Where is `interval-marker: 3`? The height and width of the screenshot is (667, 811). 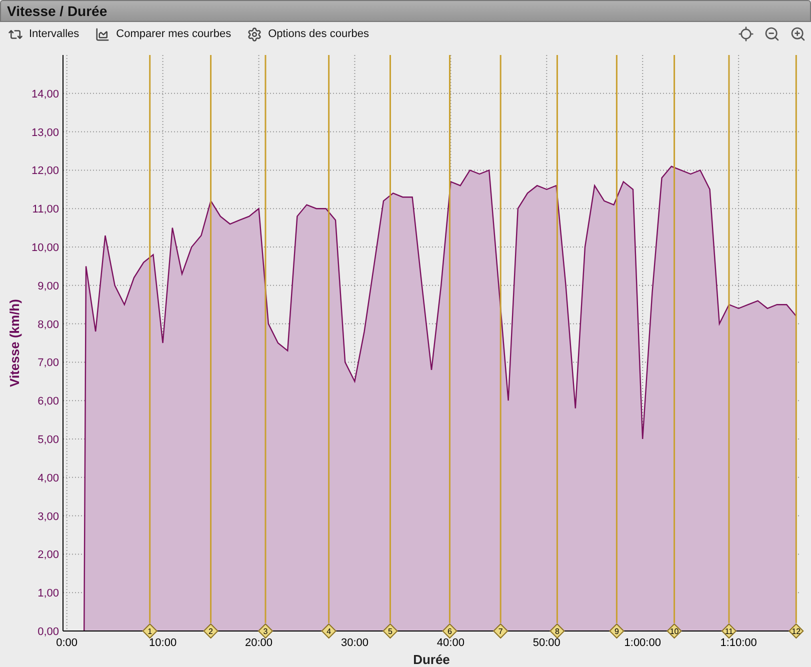 interval-marker: 3 is located at coordinates (266, 631).